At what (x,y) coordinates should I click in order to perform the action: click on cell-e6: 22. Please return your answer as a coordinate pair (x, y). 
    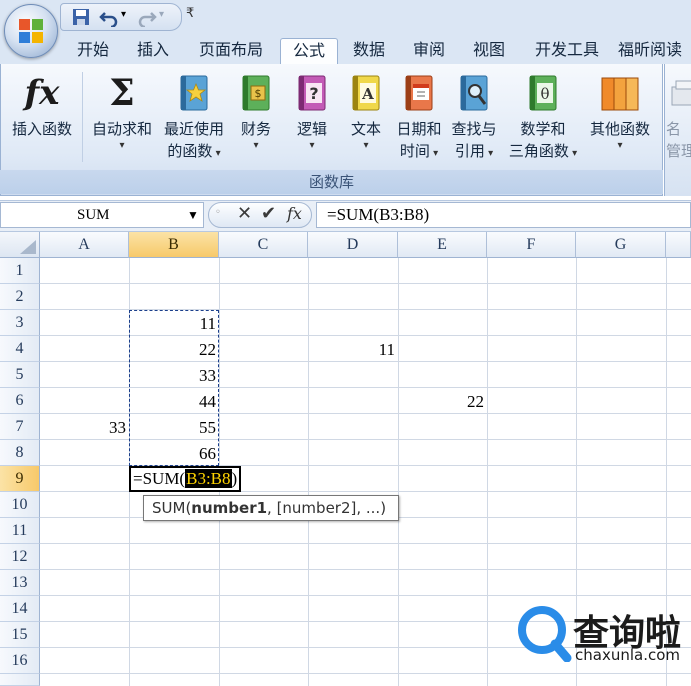
    Looking at the image, I should click on (442, 401).